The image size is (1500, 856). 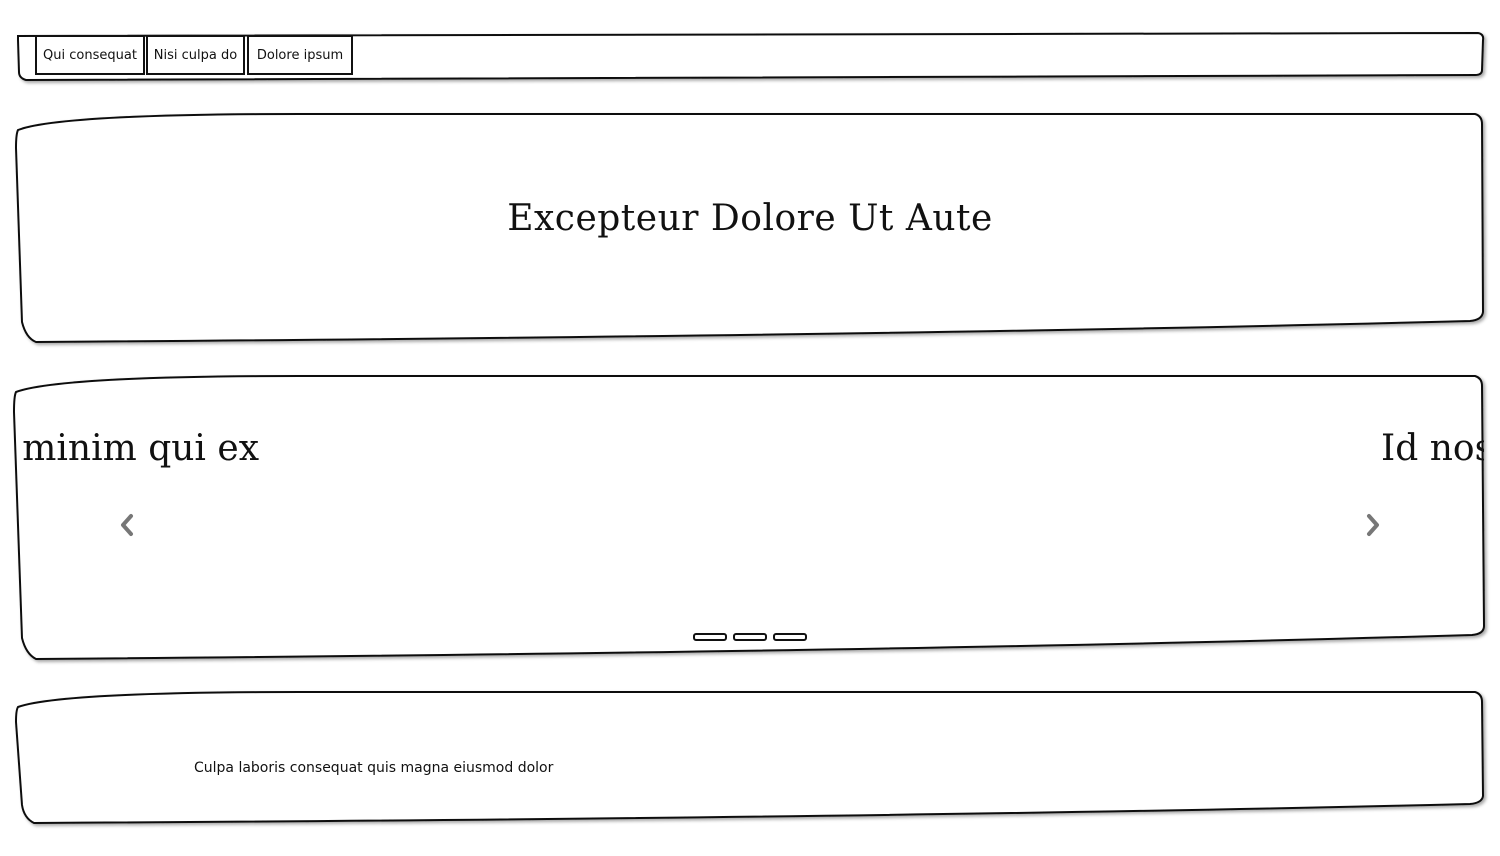 I want to click on chevron-right-icon, so click(x=1373, y=525).